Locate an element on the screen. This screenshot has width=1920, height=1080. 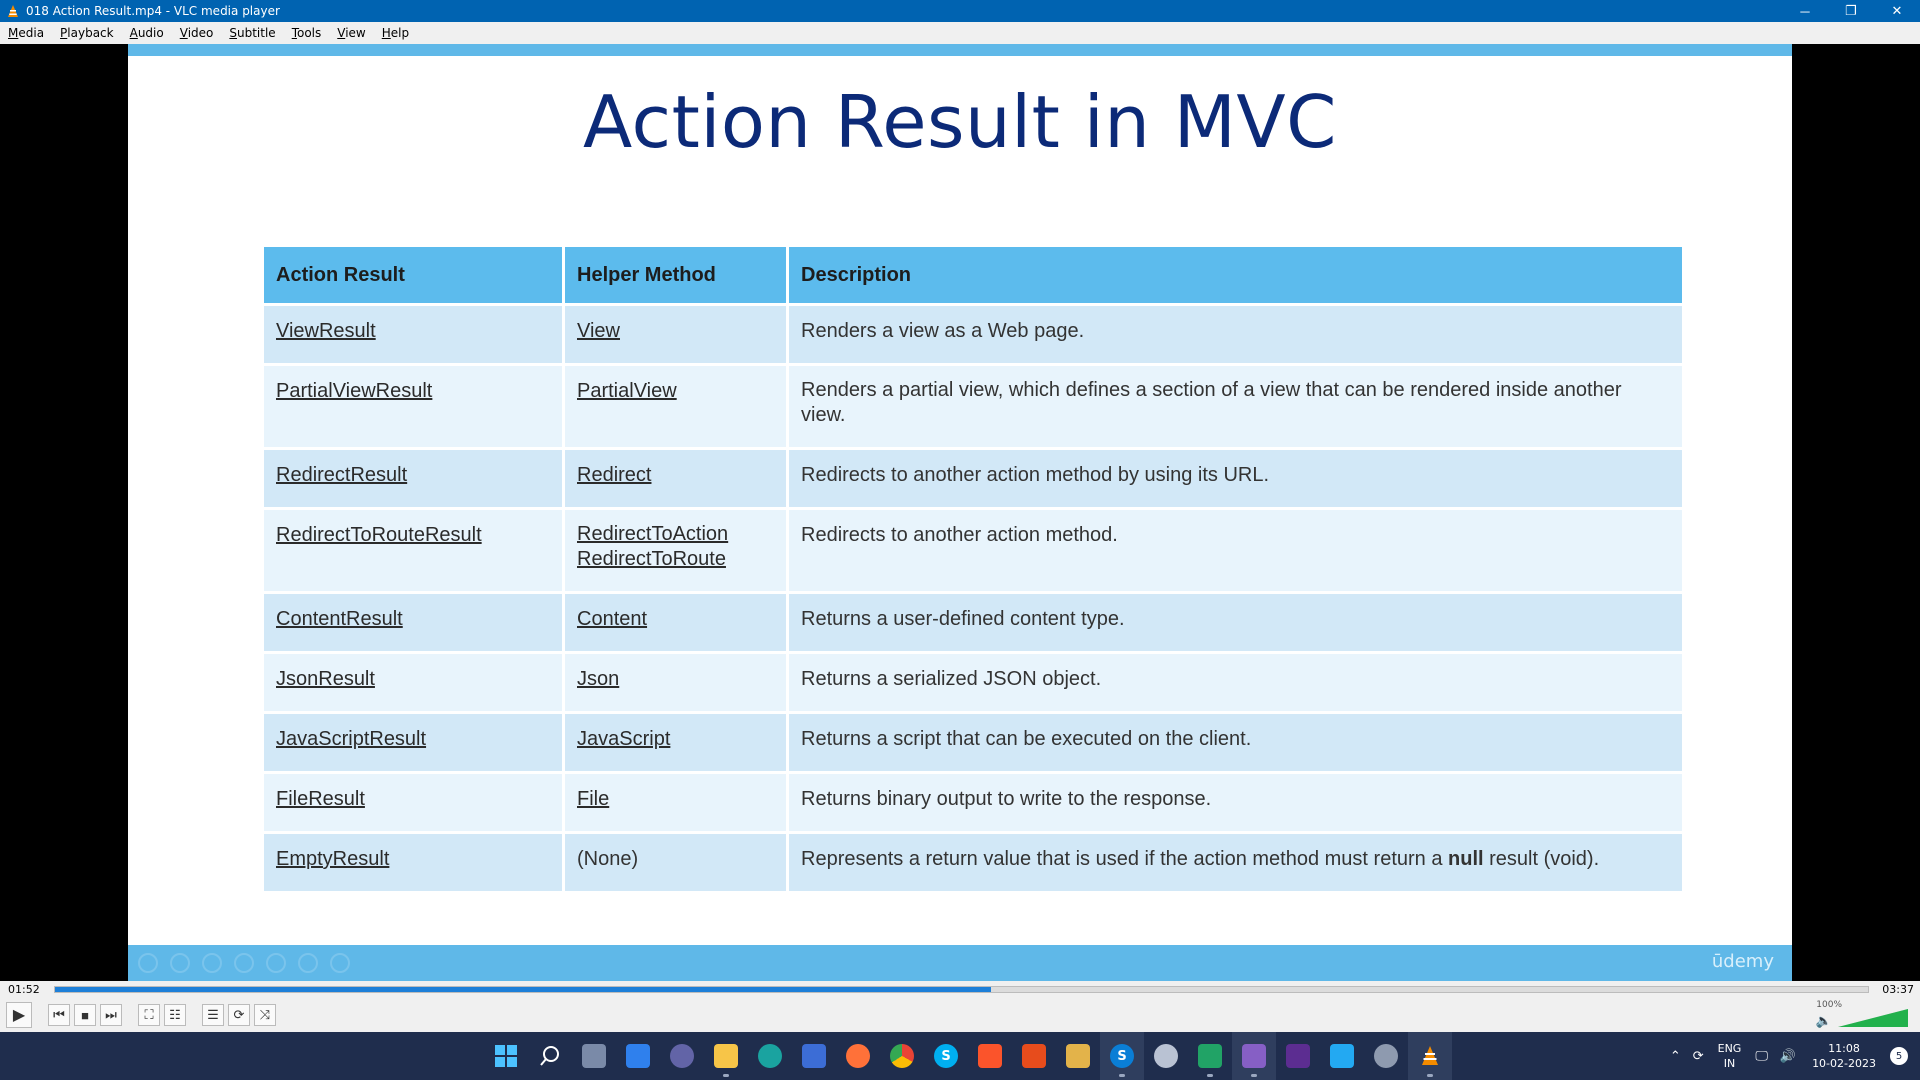
helper-method-link: JavaScript is located at coordinates (624, 739).